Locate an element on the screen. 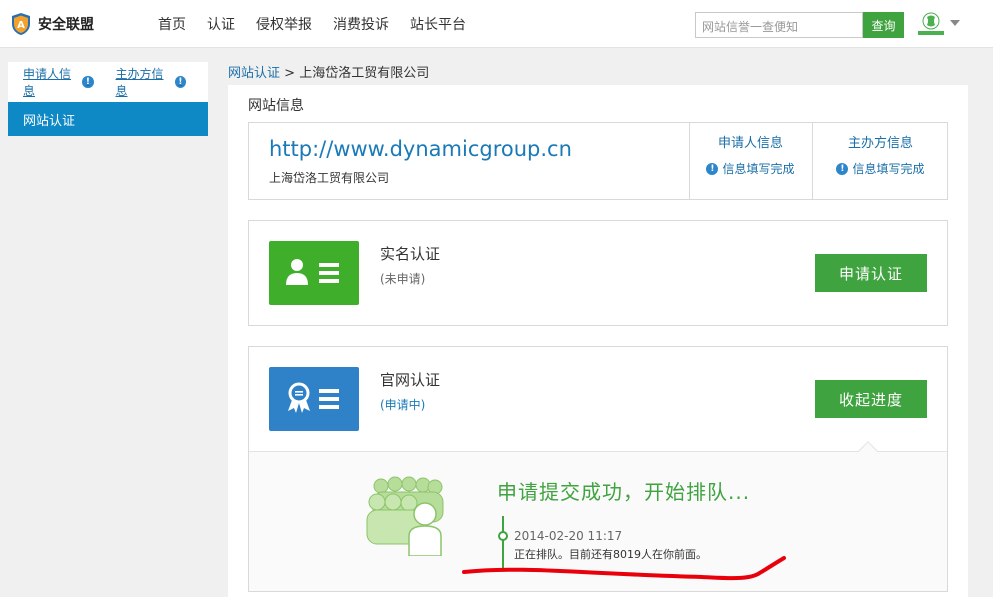 The height and width of the screenshot is (597, 993). person-card-icon is located at coordinates (314, 273).